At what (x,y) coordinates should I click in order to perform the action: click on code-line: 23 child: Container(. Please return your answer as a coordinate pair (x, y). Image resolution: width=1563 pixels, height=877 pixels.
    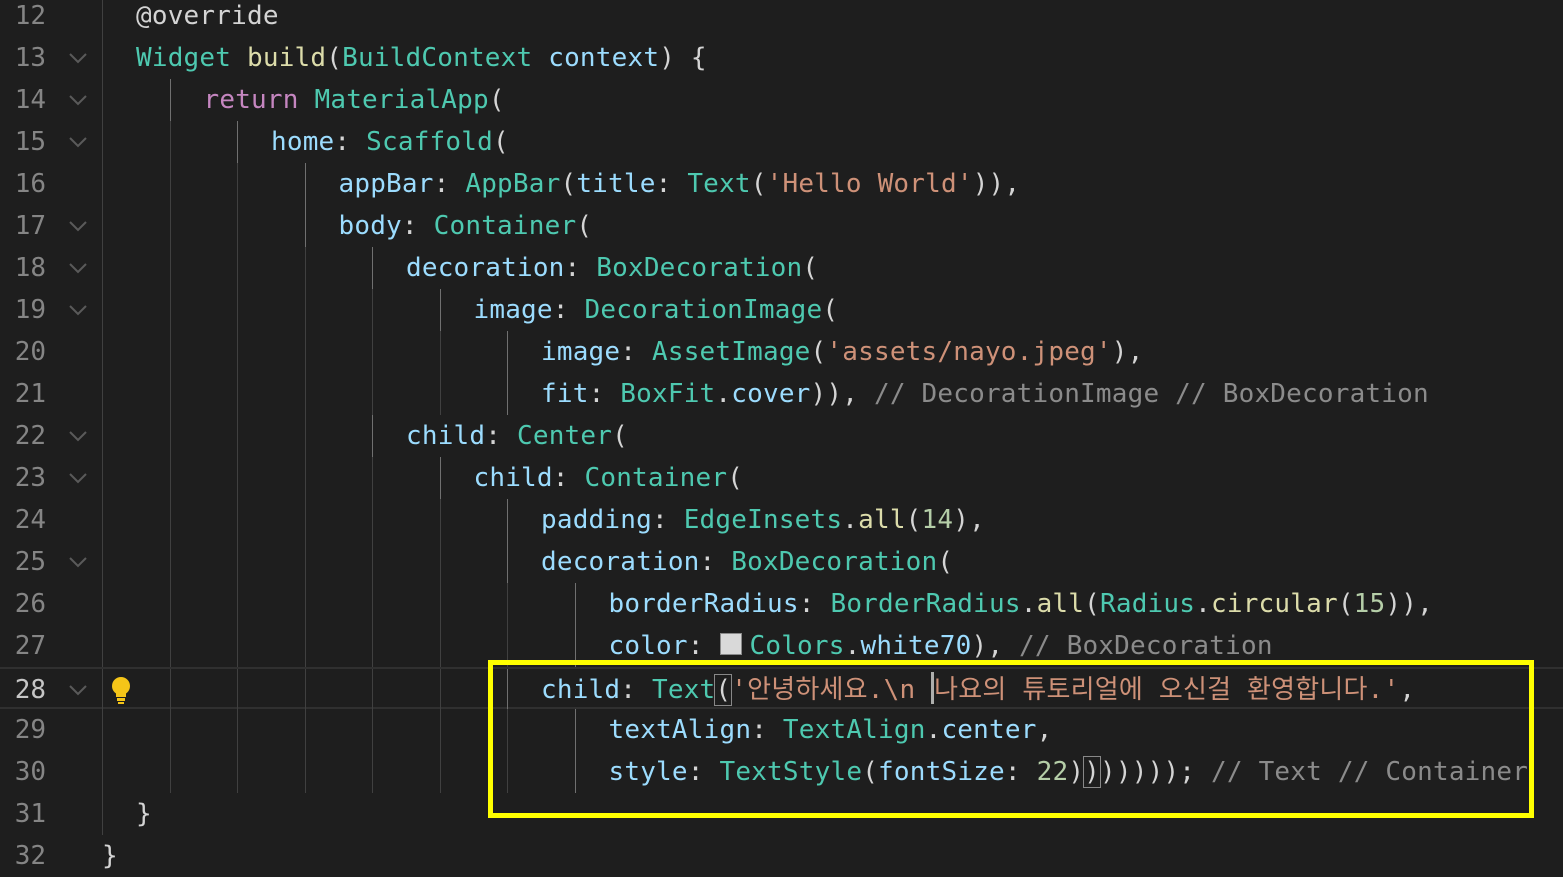
    Looking at the image, I should click on (781, 478).